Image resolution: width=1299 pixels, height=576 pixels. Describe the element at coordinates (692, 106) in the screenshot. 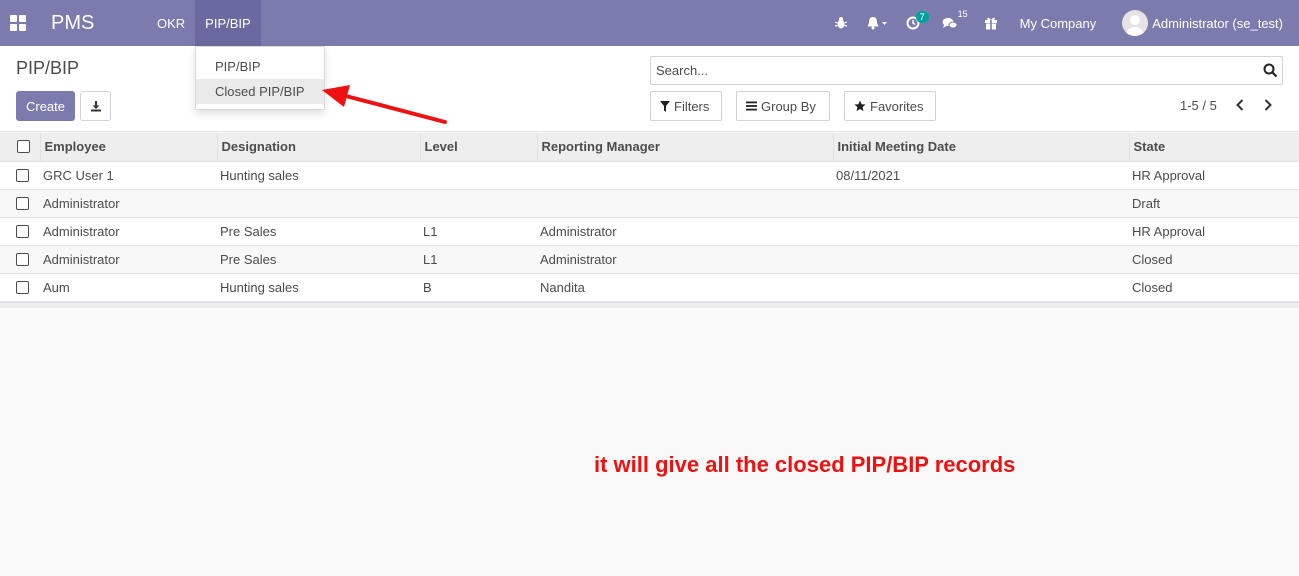

I see `filters-label: Filters` at that location.